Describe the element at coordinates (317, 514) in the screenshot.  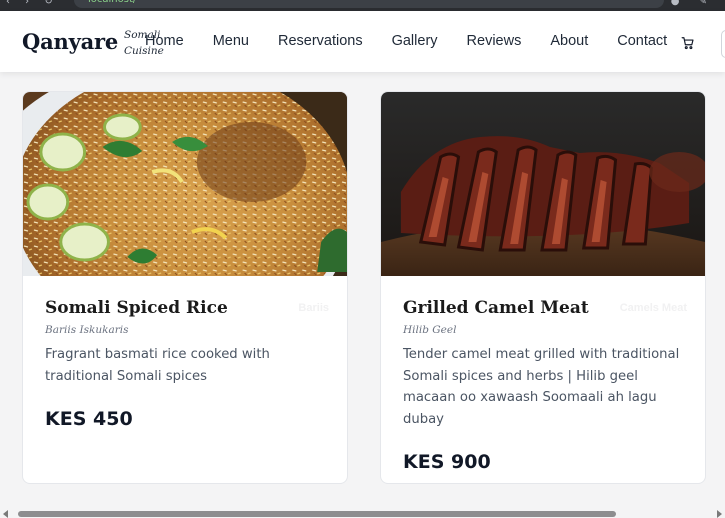
I see `scrollbar-thumb` at that location.